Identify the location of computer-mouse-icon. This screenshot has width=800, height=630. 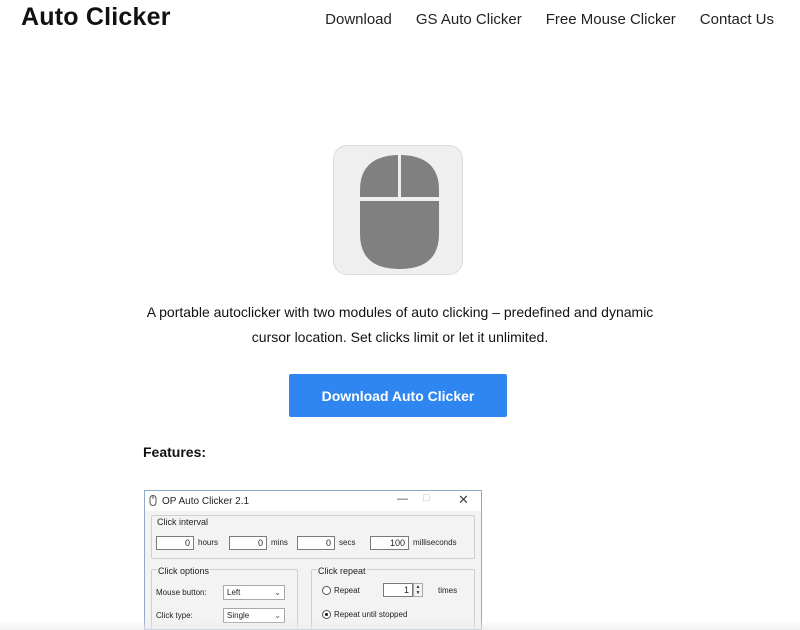
(399, 212).